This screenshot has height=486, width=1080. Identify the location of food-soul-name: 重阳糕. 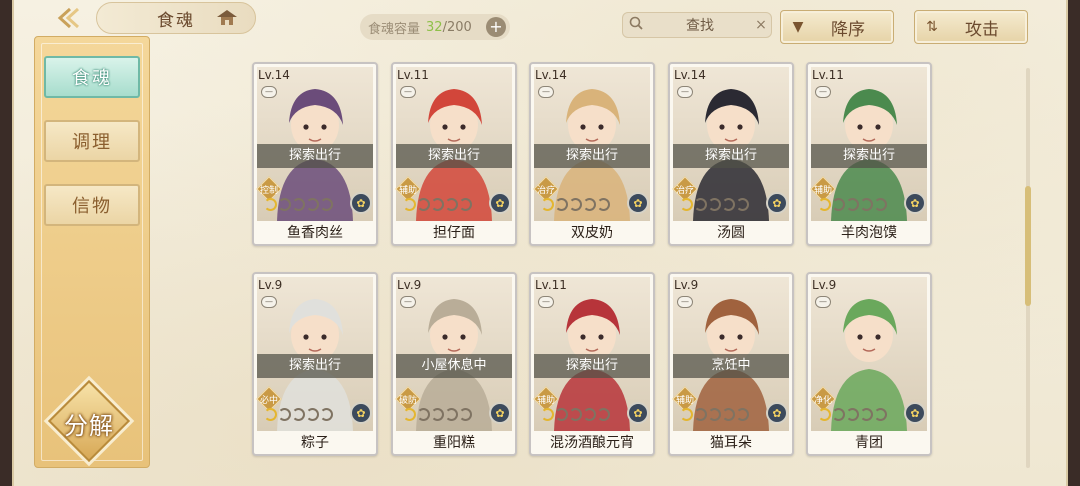
(454, 443).